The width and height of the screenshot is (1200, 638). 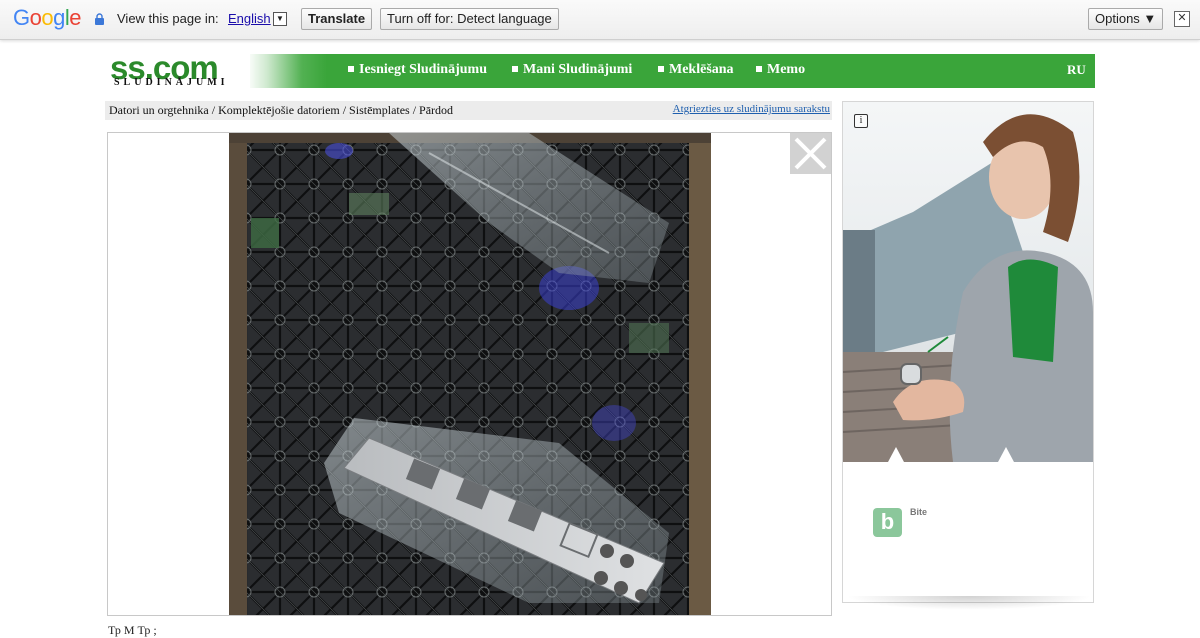 What do you see at coordinates (861, 121) in the screenshot?
I see `ad-info-icon: i` at bounding box center [861, 121].